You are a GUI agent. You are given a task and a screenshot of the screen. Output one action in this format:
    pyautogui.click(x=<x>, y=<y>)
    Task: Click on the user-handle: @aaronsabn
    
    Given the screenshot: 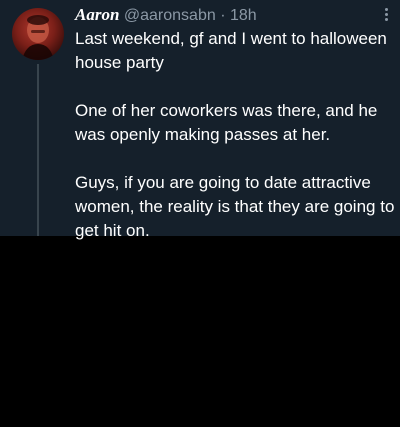 What is the action you would take?
    pyautogui.click(x=170, y=15)
    